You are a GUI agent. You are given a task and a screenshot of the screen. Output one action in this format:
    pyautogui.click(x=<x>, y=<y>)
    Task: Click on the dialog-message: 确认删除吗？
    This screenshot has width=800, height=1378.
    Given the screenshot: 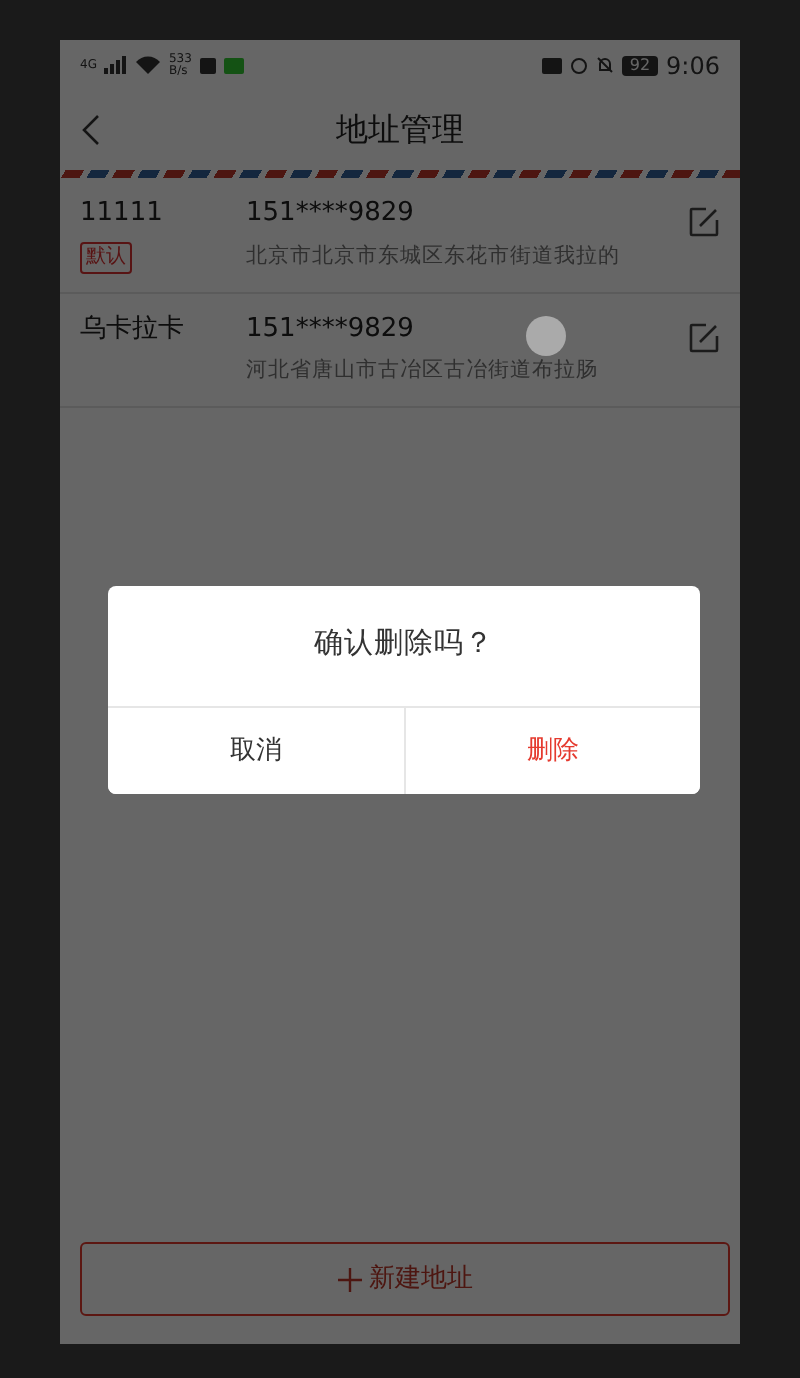 What is the action you would take?
    pyautogui.click(x=404, y=645)
    